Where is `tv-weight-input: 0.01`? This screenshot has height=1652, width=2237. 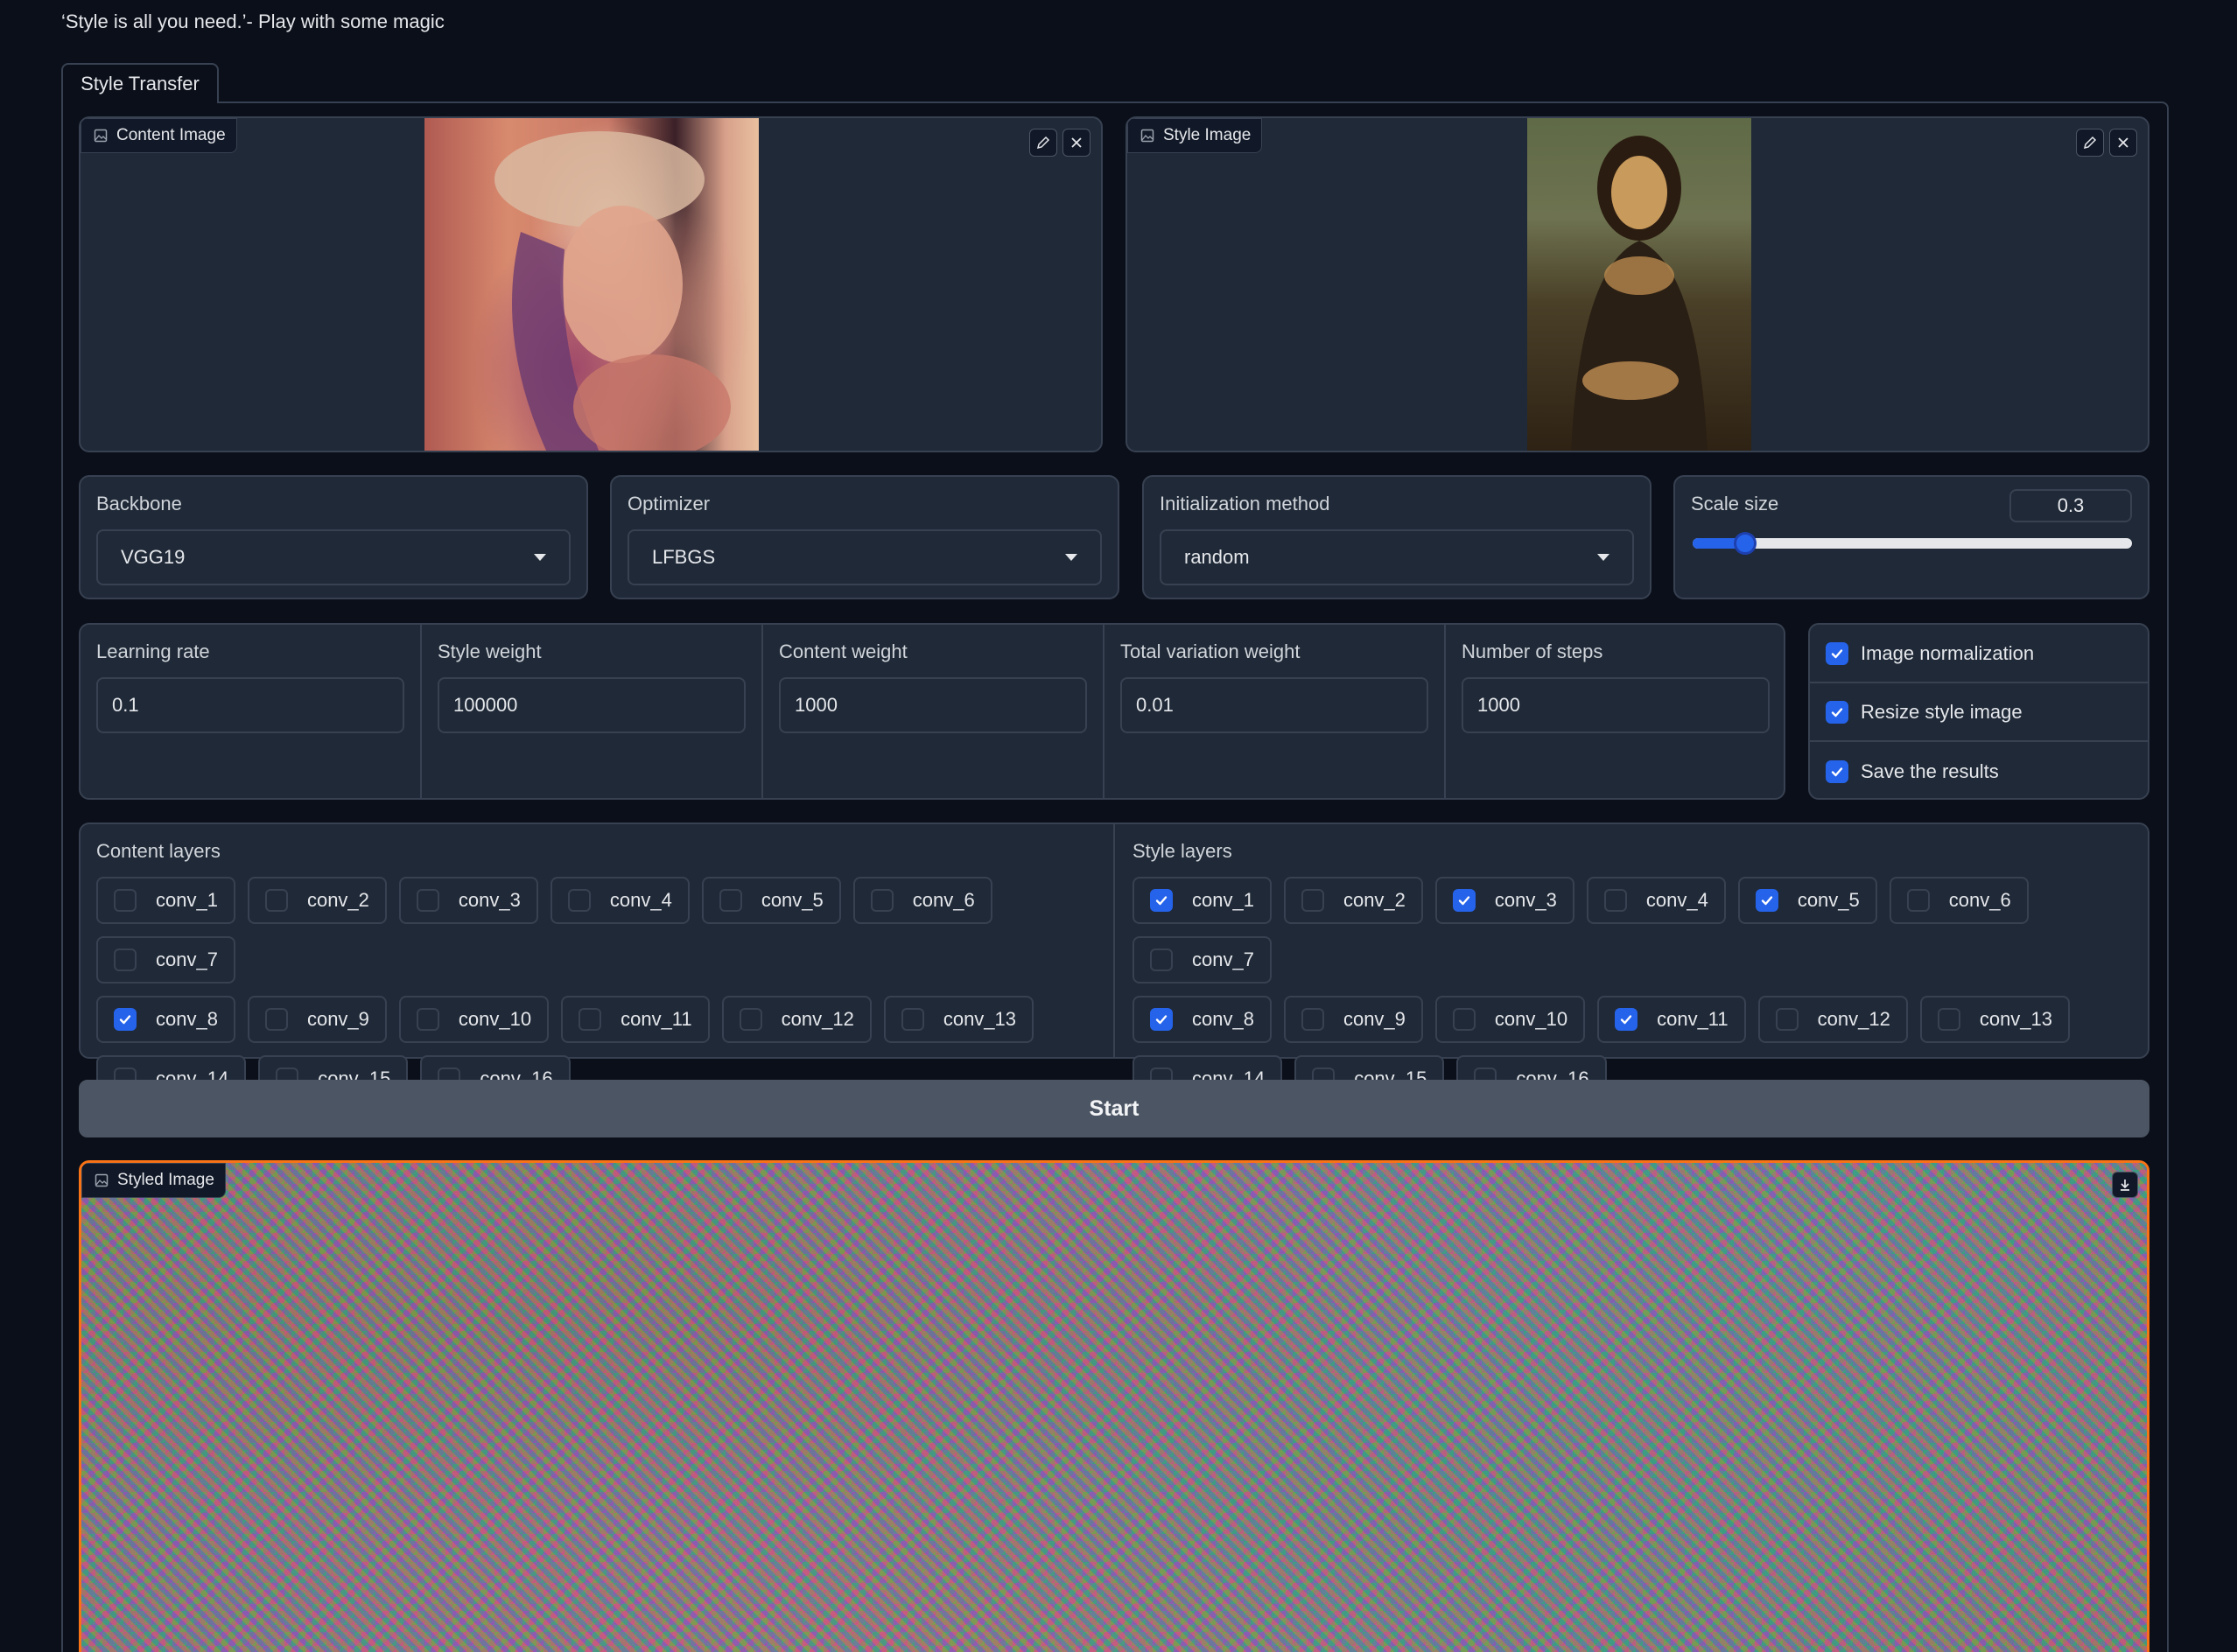
tv-weight-input: 0.01 is located at coordinates (1274, 705).